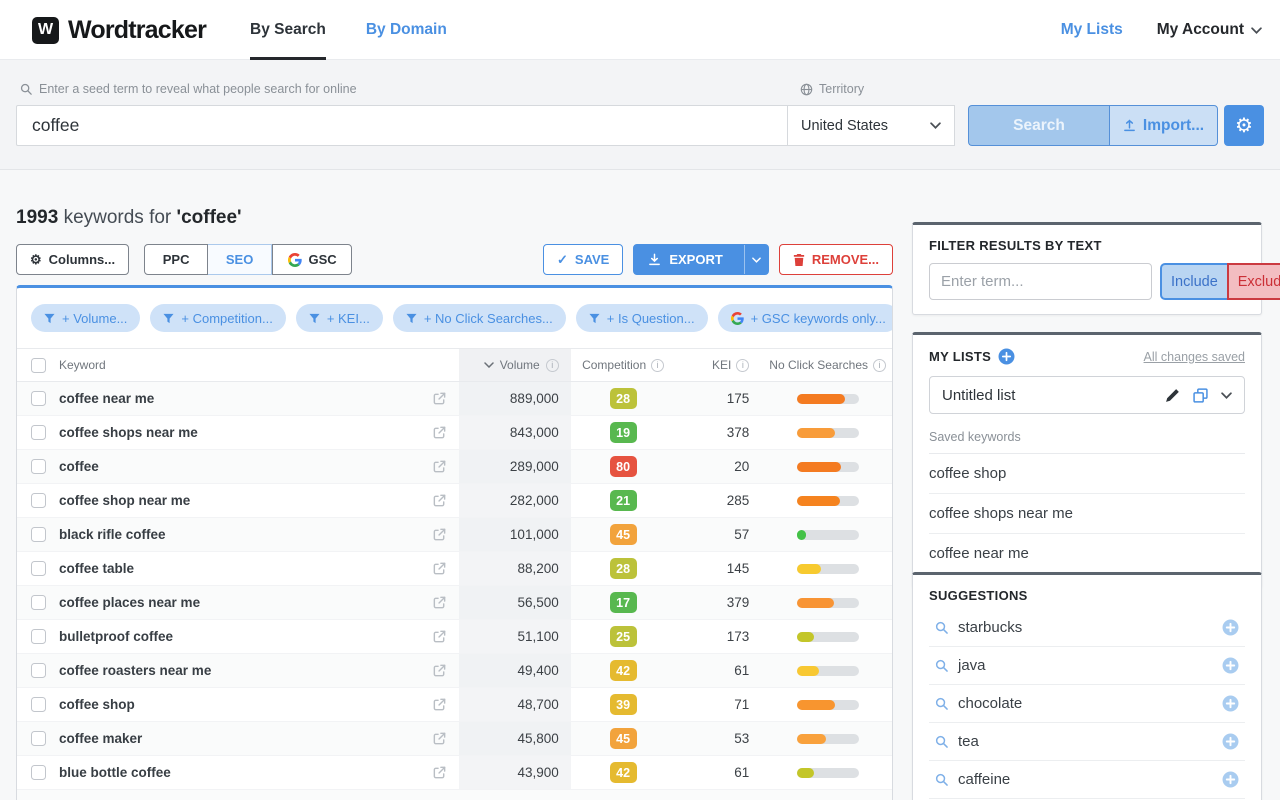 This screenshot has height=800, width=1280. Describe the element at coordinates (1200, 395) in the screenshot. I see `copy-icon` at that location.